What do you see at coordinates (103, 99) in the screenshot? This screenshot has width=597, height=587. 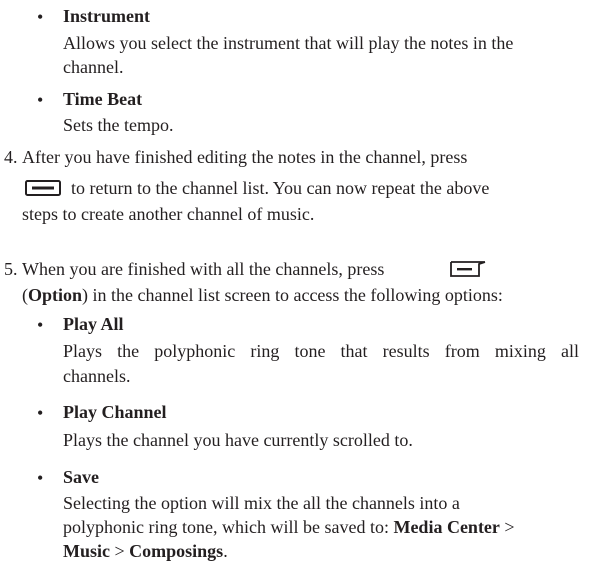 I see `option-title-time-beat: Time Beat` at bounding box center [103, 99].